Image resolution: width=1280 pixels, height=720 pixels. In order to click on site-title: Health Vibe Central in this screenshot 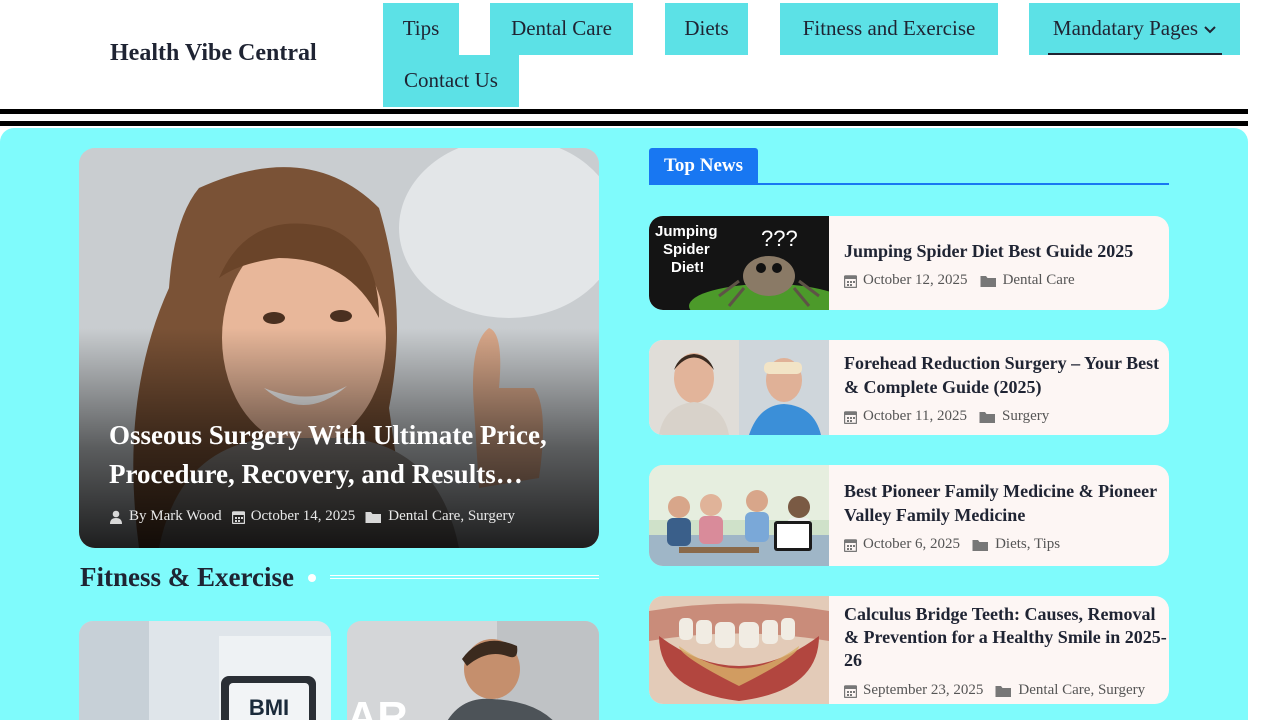, I will do `click(213, 53)`.